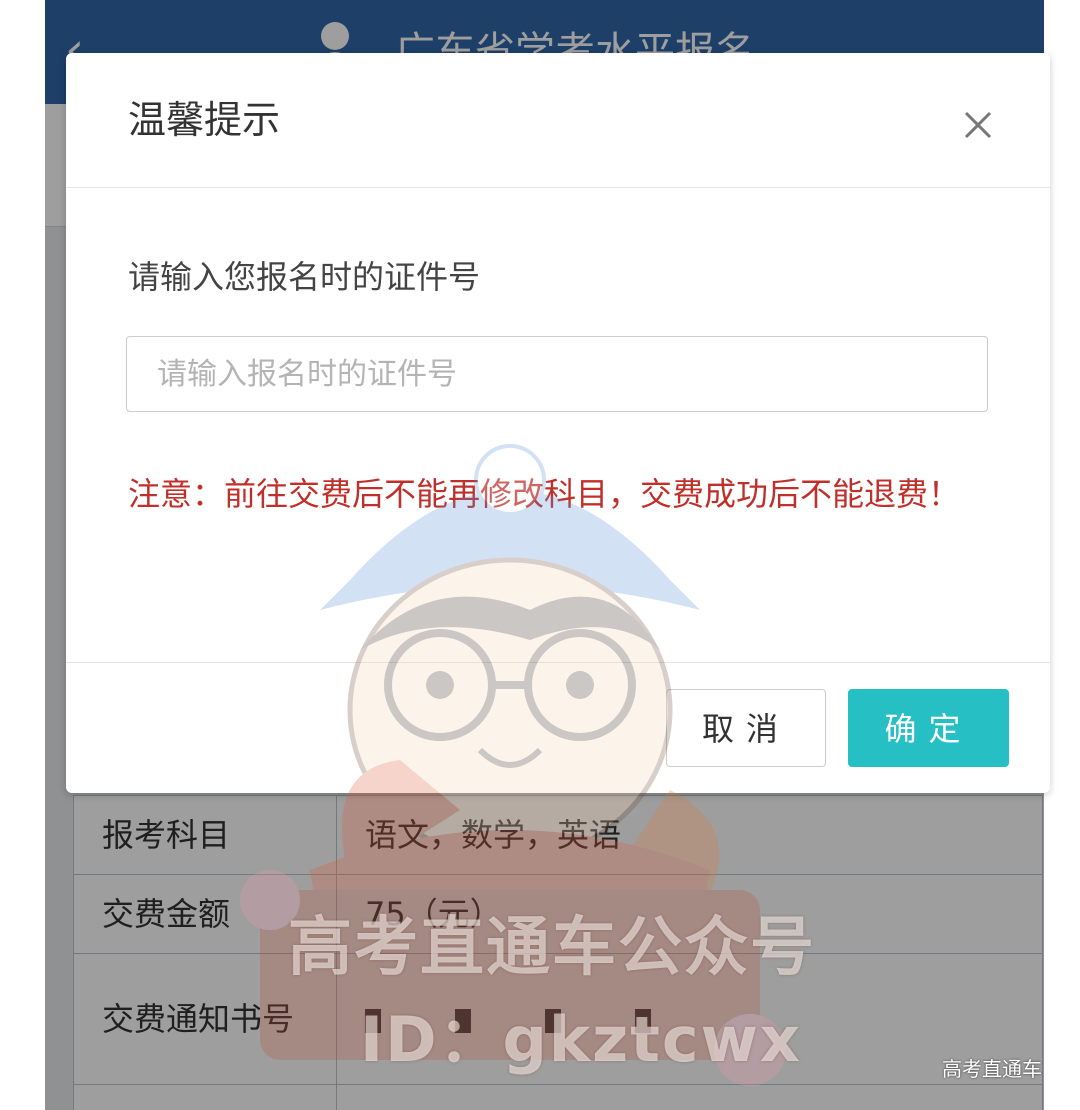  Describe the element at coordinates (746, 728) in the screenshot. I see `cancel-button: 取消` at that location.